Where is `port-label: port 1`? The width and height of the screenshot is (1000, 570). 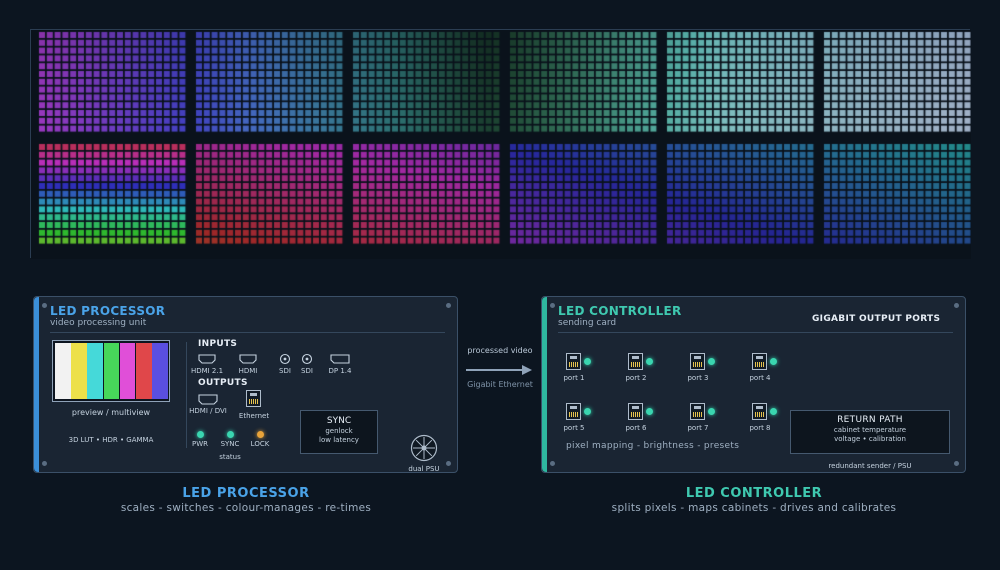
port-label: port 1 is located at coordinates (574, 378).